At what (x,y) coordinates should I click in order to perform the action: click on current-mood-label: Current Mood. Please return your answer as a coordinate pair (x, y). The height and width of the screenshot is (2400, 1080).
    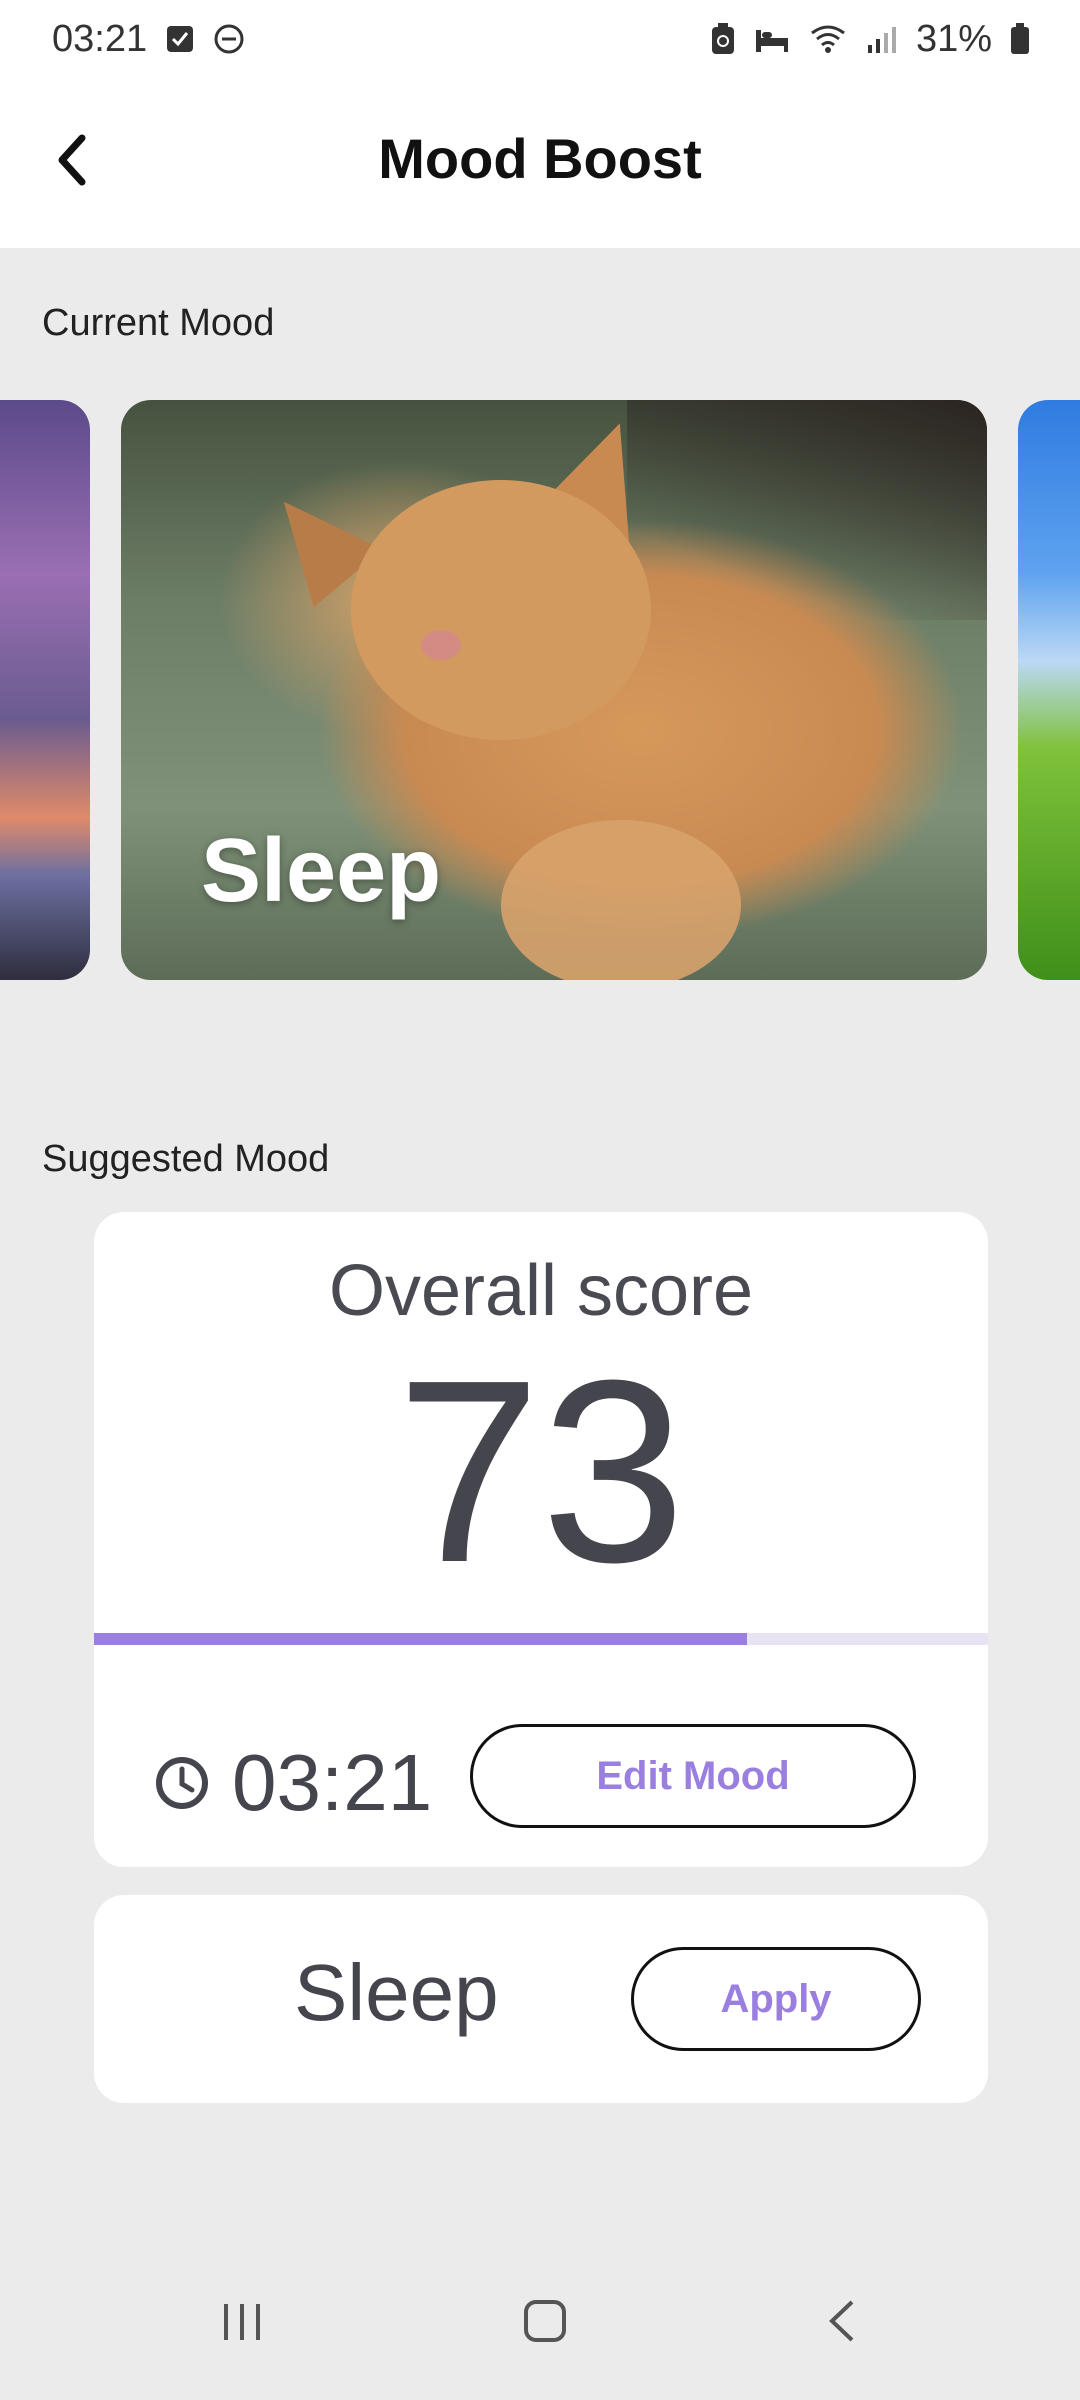
    Looking at the image, I should click on (158, 323).